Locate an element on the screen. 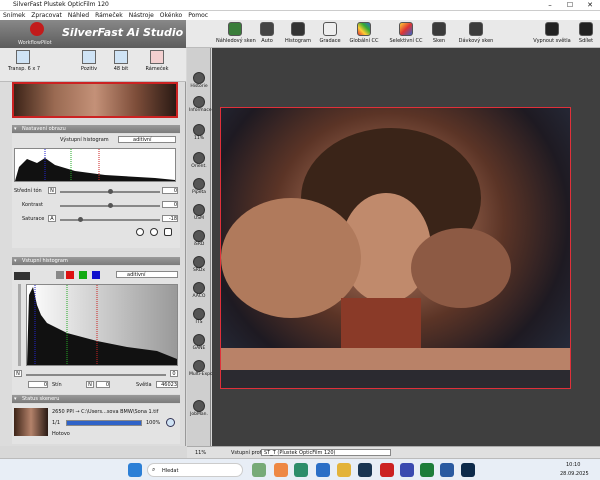 Image resolution: width=600 pixels, height=480 pixels. film-format-button: Transp. 6 x 7 is located at coordinates (24, 61).